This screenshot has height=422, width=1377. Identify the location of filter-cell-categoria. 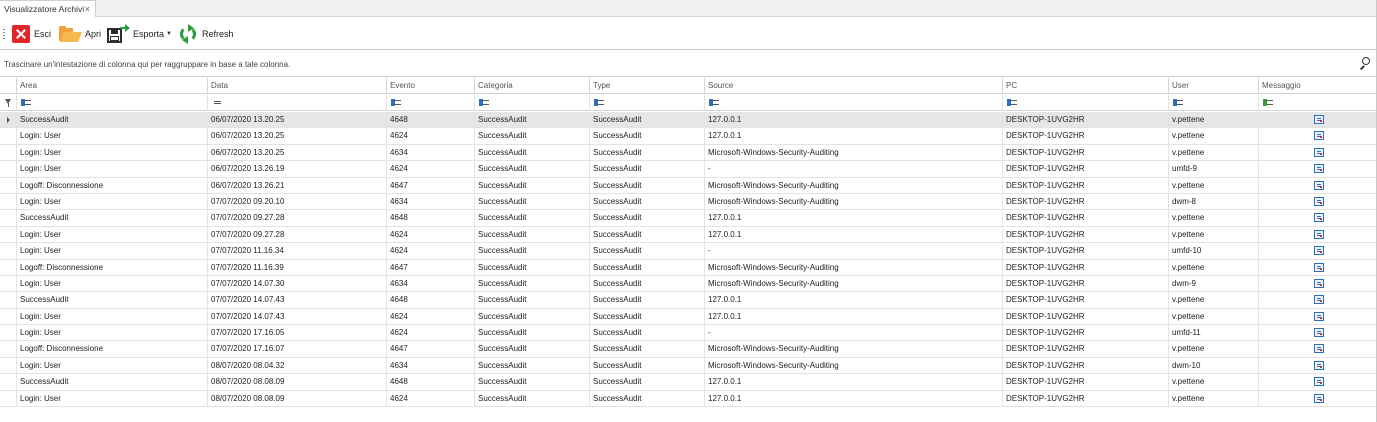
(531, 103).